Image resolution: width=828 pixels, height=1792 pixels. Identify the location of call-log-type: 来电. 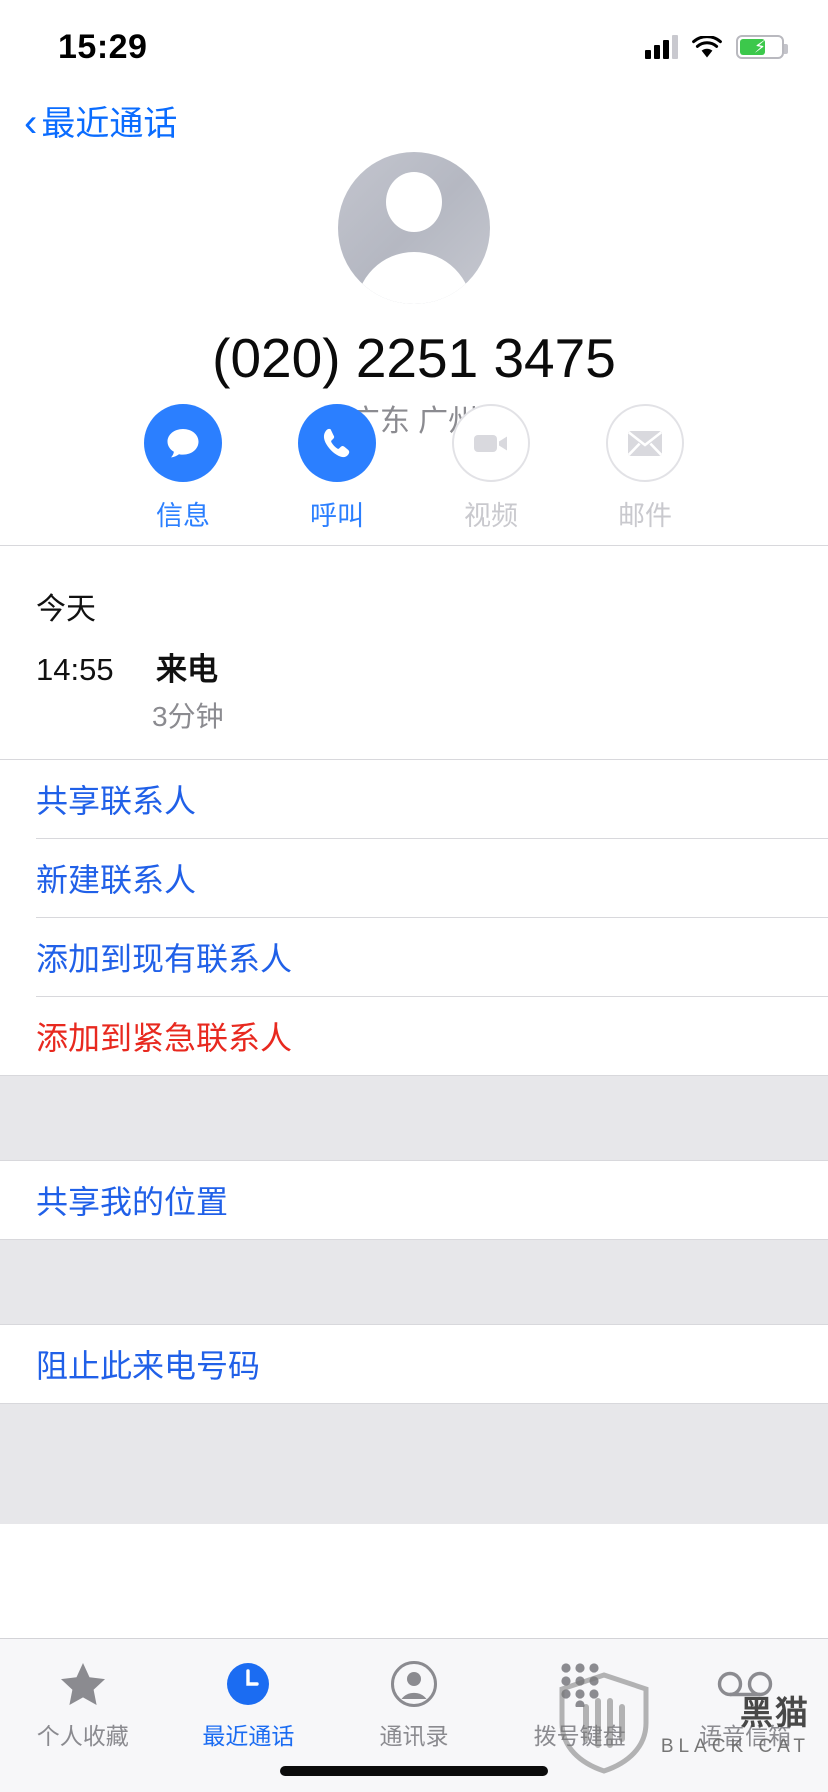
(187, 669).